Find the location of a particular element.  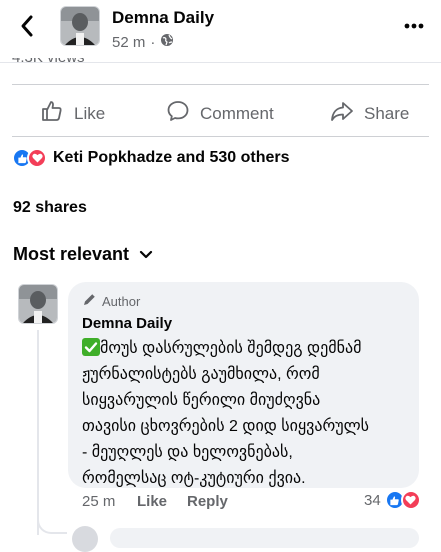

shares-count: 92 shares is located at coordinates (50, 208).